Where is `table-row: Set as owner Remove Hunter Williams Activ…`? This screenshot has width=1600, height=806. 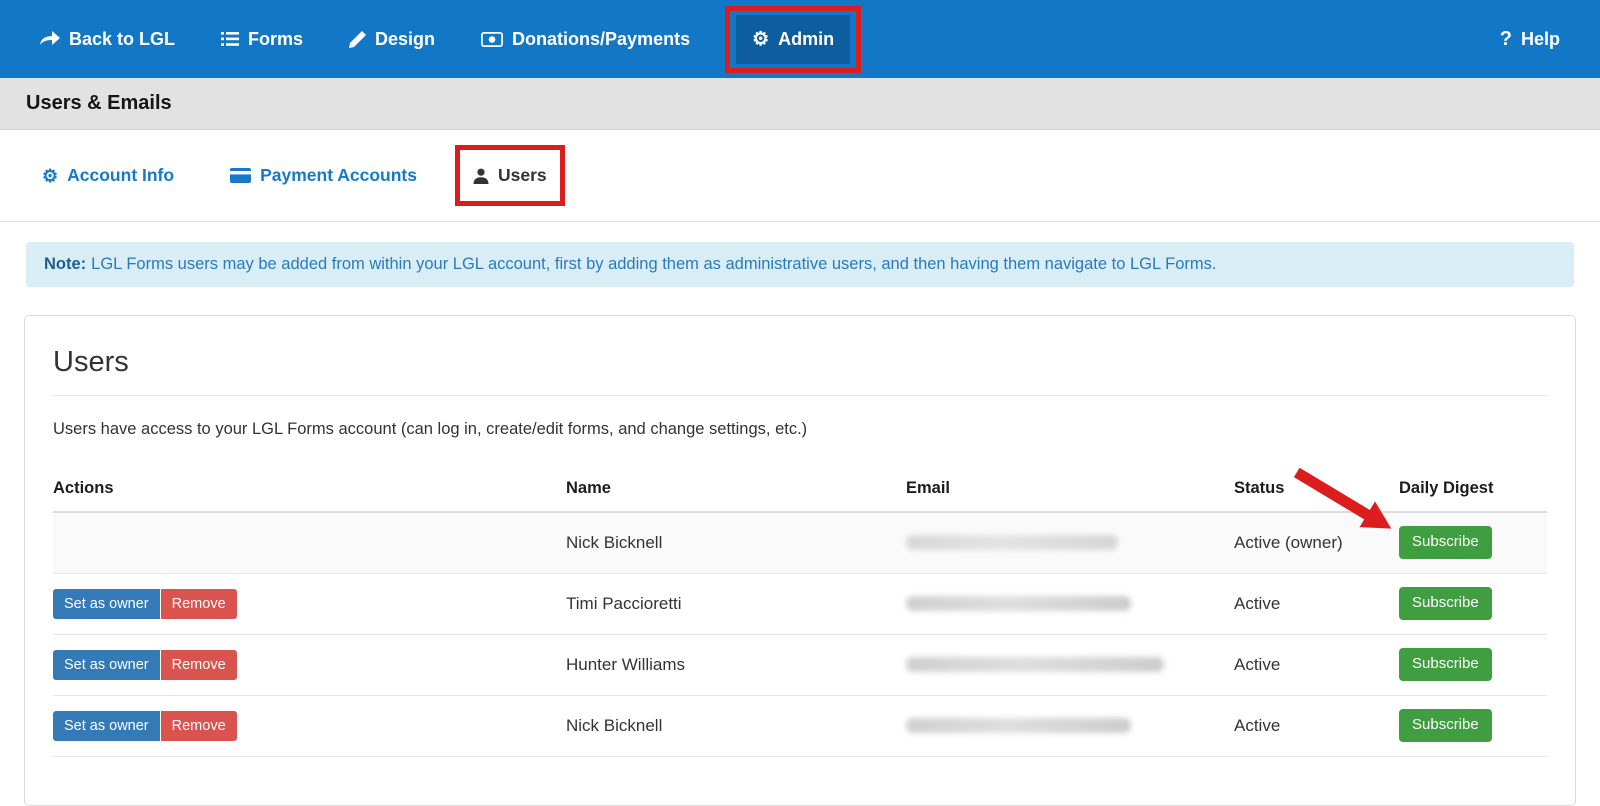
table-row: Set as owner Remove Hunter Williams Activ… is located at coordinates (800, 665).